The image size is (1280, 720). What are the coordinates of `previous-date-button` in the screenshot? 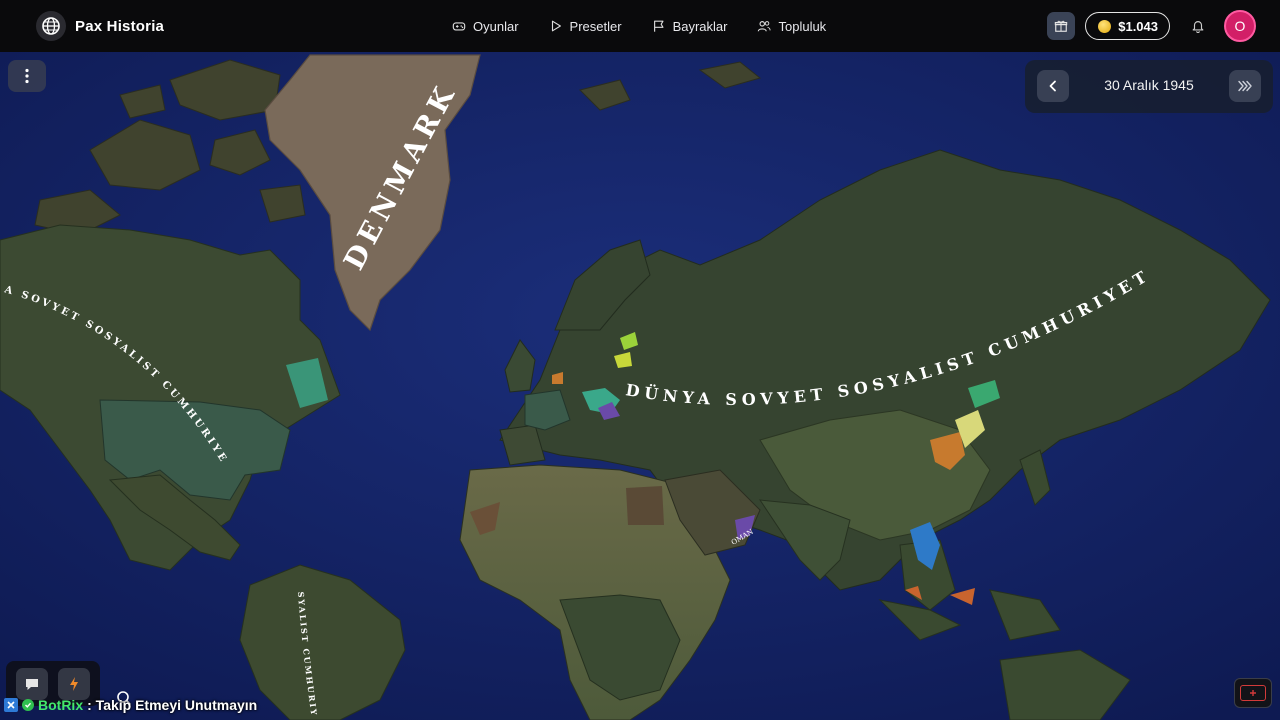 It's located at (1053, 86).